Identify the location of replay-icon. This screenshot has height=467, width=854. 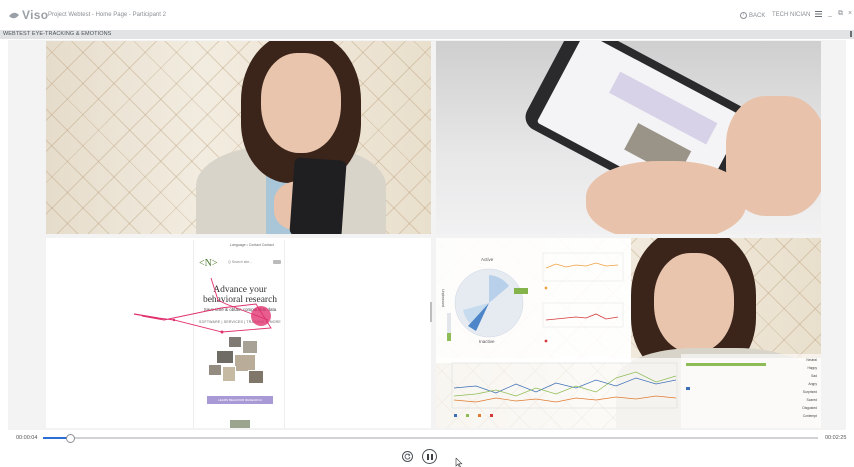
(407, 456).